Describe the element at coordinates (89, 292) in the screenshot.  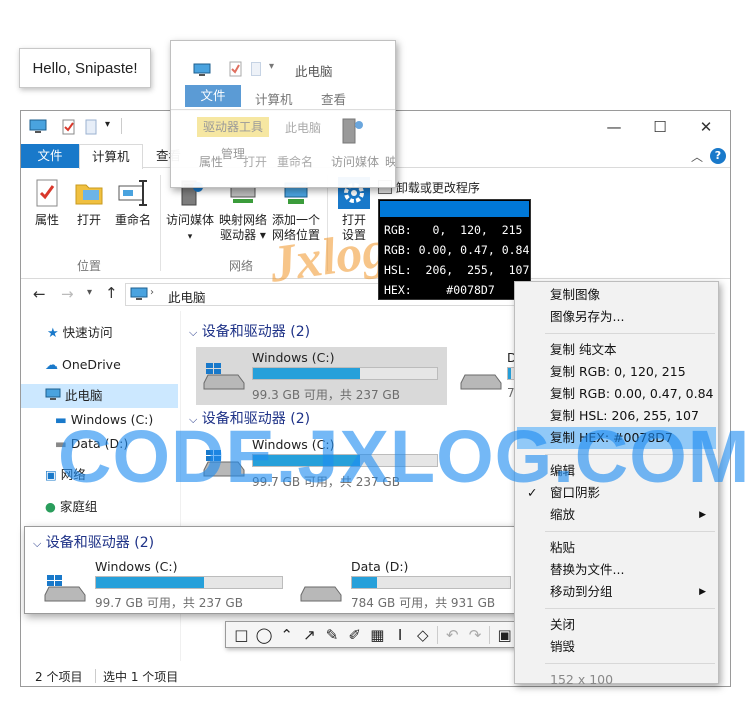
I see `recent-locations-icon: ▾` at that location.